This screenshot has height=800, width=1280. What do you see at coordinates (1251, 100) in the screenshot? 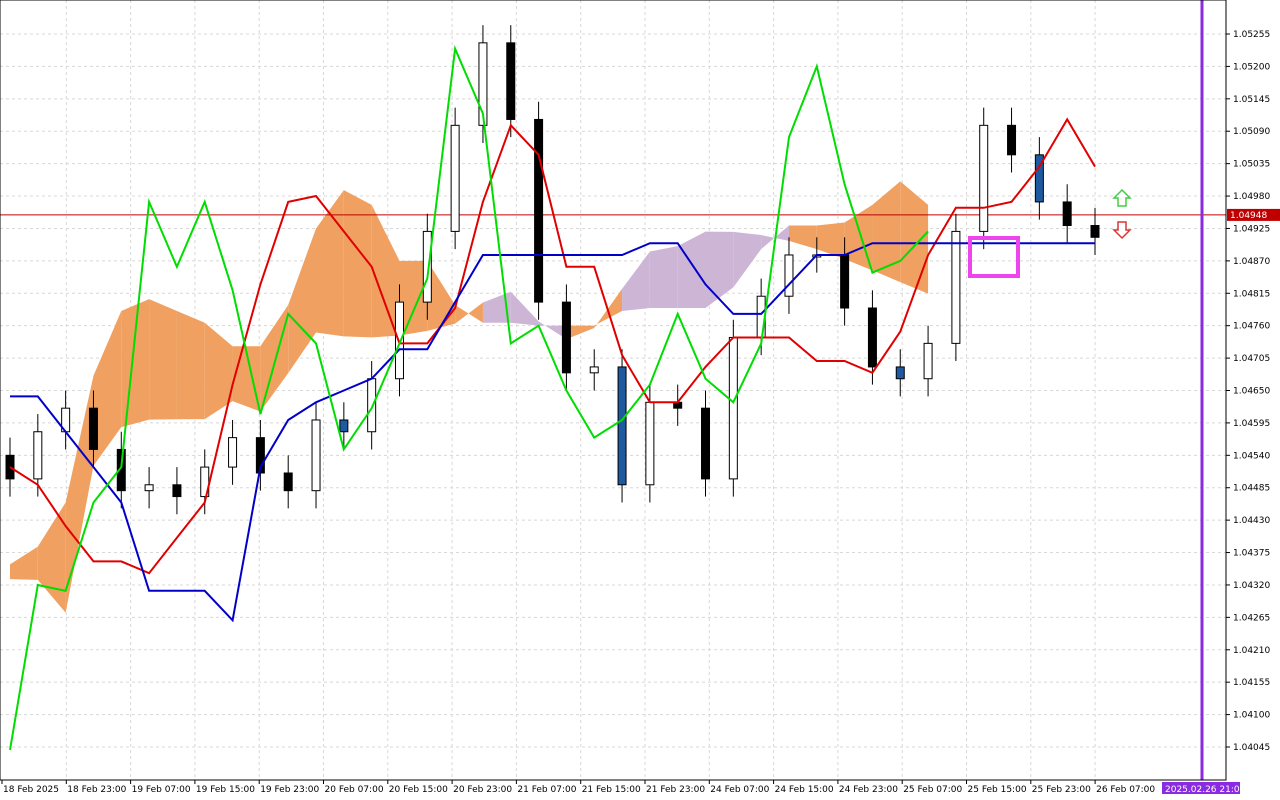
I see `y-tick-label: 1.05145` at bounding box center [1251, 100].